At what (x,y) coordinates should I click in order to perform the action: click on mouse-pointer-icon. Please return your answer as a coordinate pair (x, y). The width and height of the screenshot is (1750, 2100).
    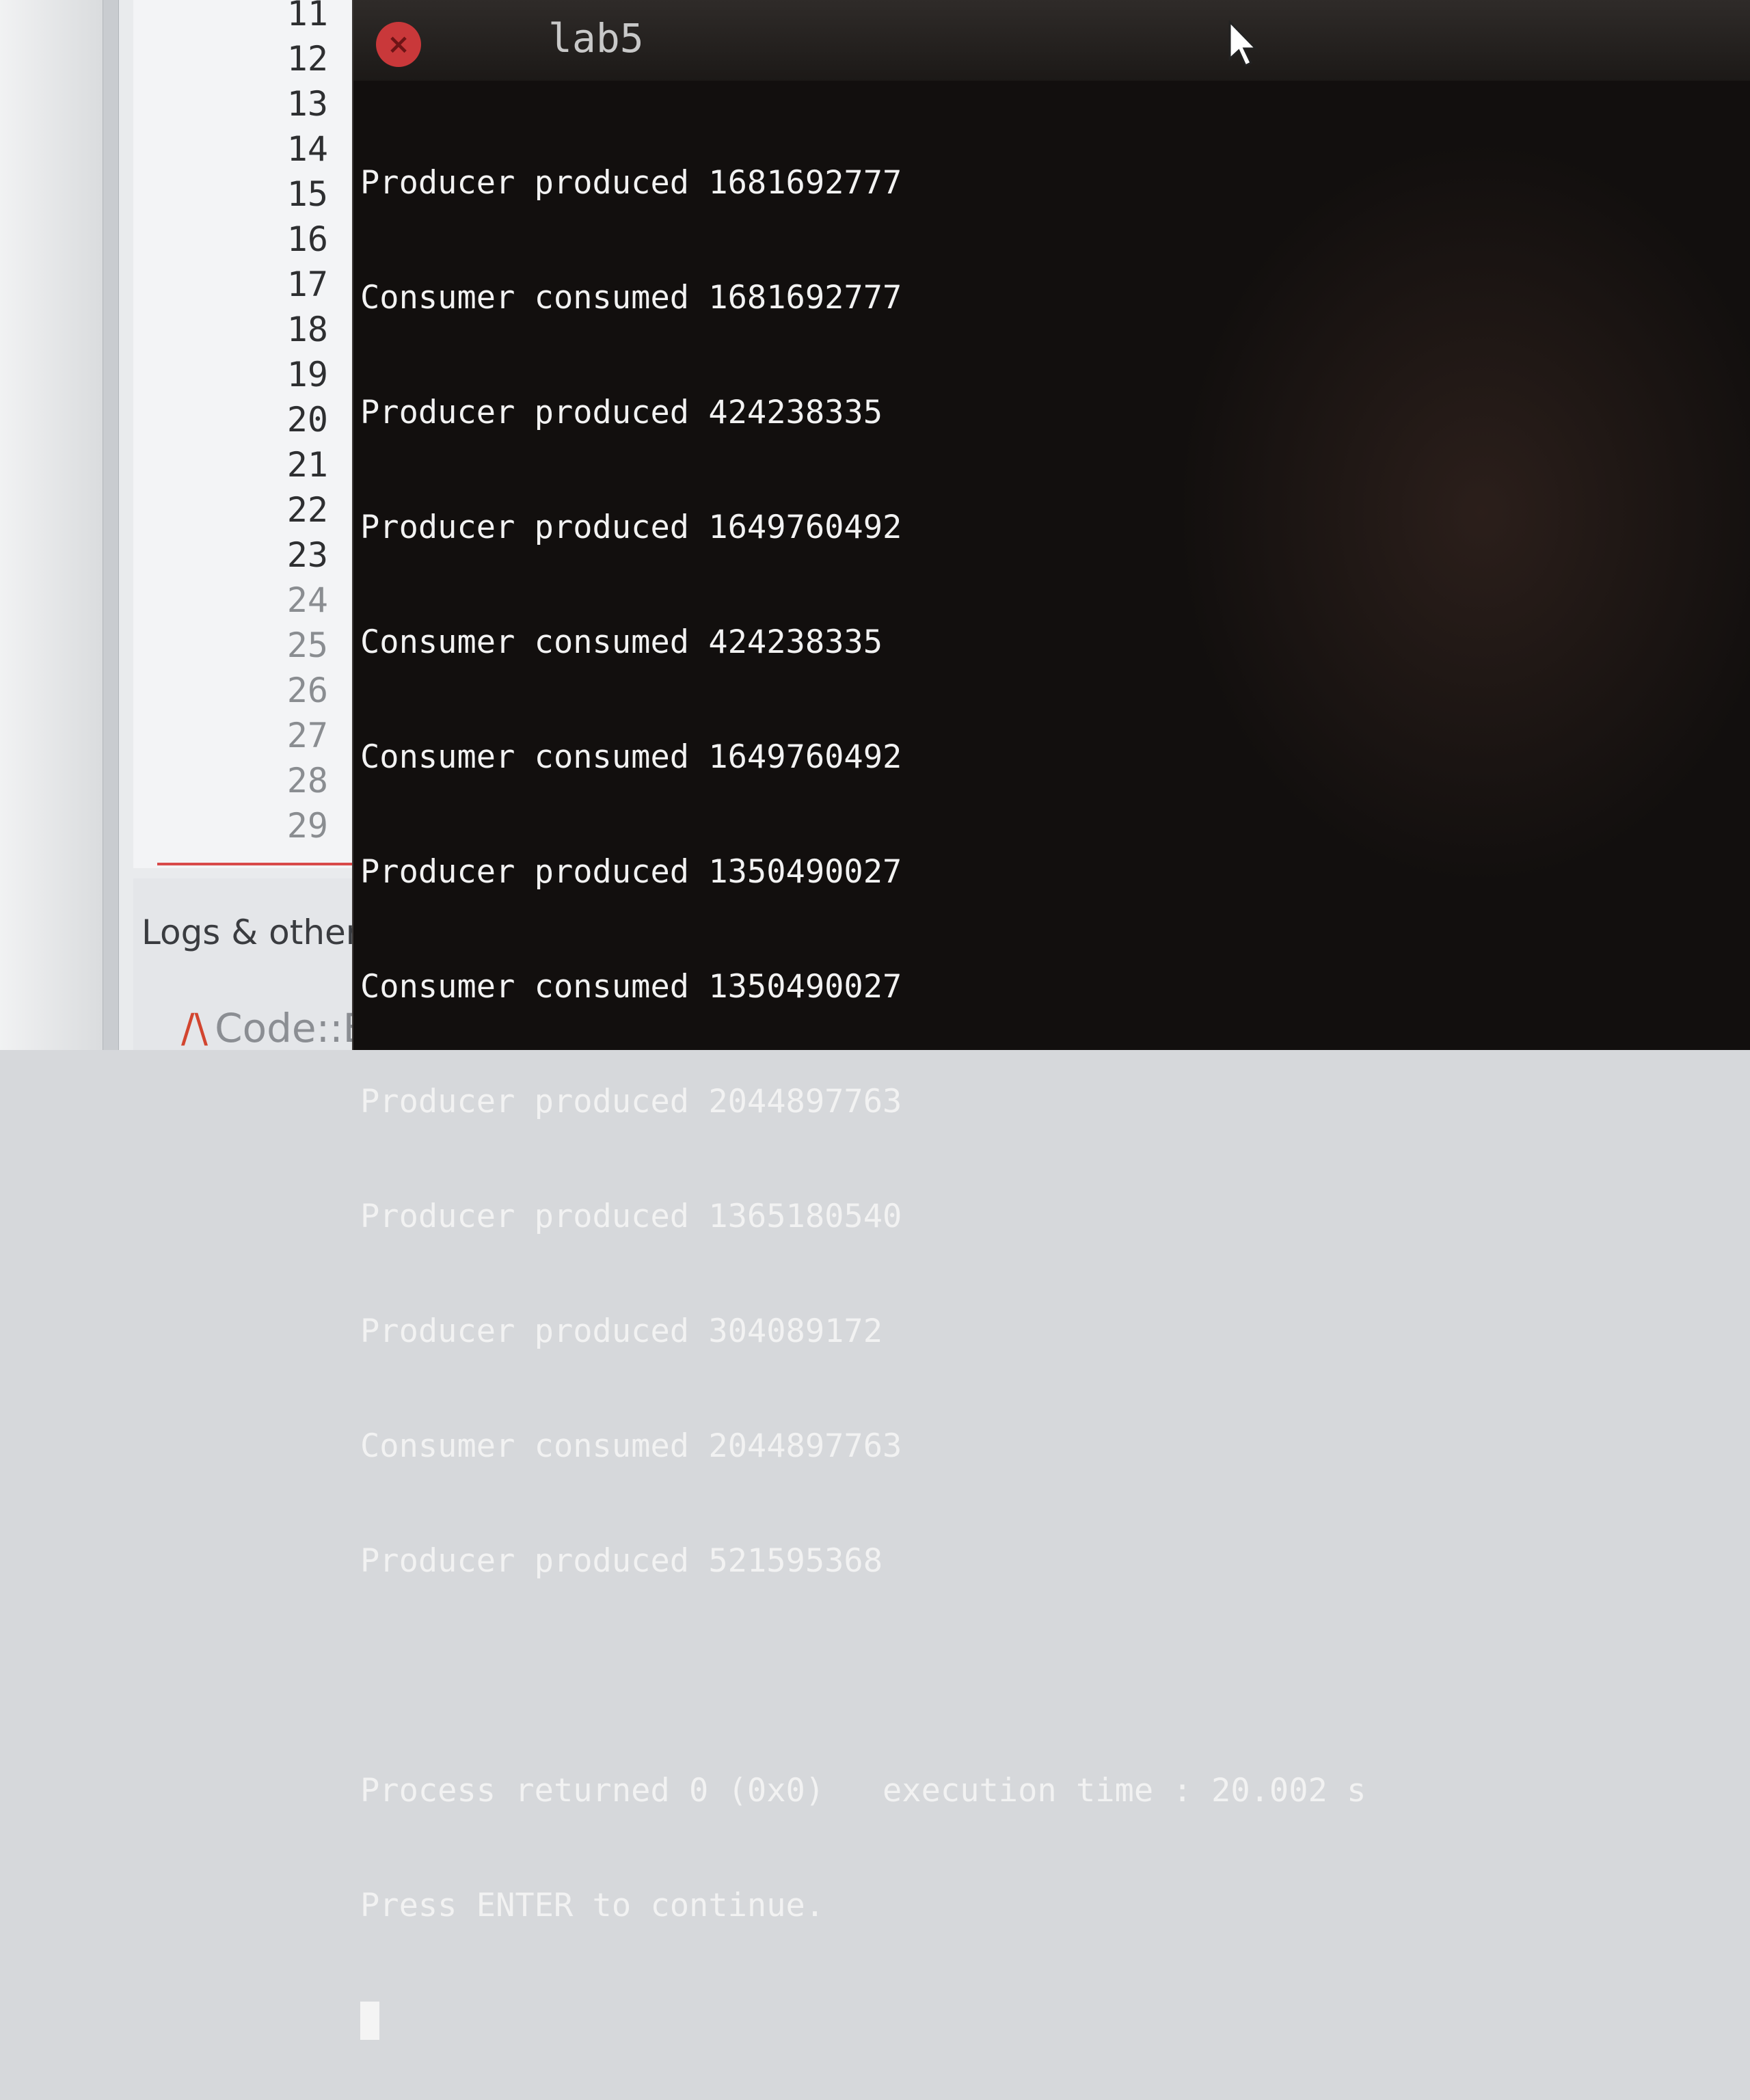
    Looking at the image, I should click on (1243, 44).